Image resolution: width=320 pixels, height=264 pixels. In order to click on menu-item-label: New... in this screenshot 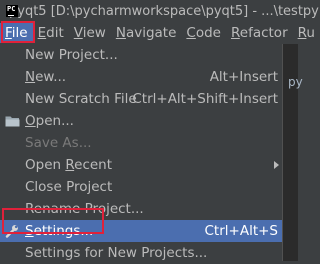, I will do `click(46, 77)`.